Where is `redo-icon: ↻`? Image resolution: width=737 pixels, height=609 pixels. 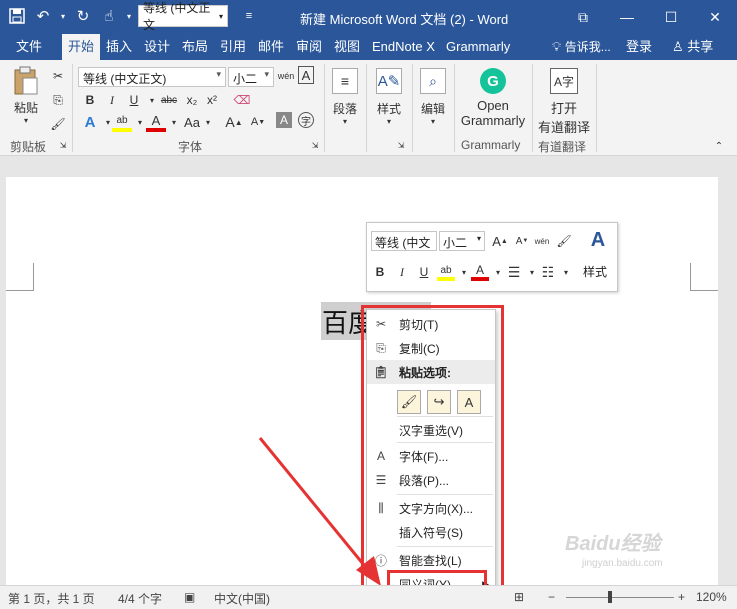 redo-icon: ↻ is located at coordinates (83, 16).